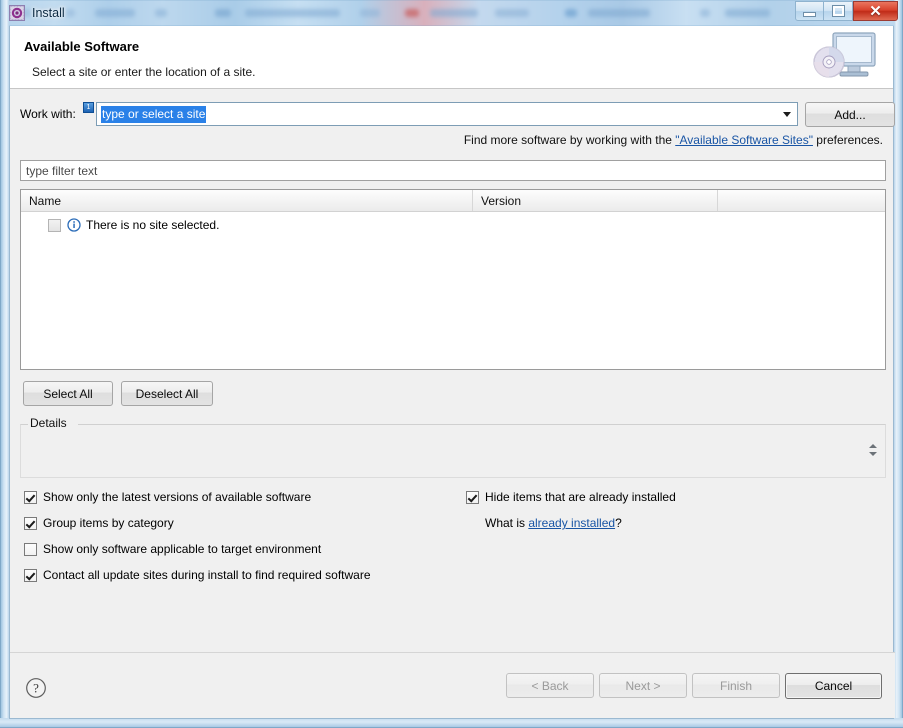  Describe the element at coordinates (847, 140) in the screenshot. I see `find-more-suffix: preferences.` at that location.